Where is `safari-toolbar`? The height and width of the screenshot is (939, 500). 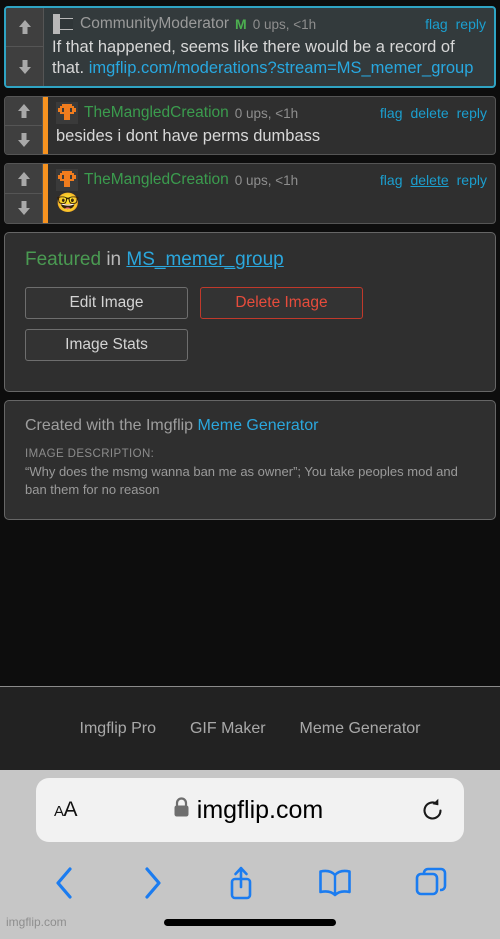 safari-toolbar is located at coordinates (250, 883).